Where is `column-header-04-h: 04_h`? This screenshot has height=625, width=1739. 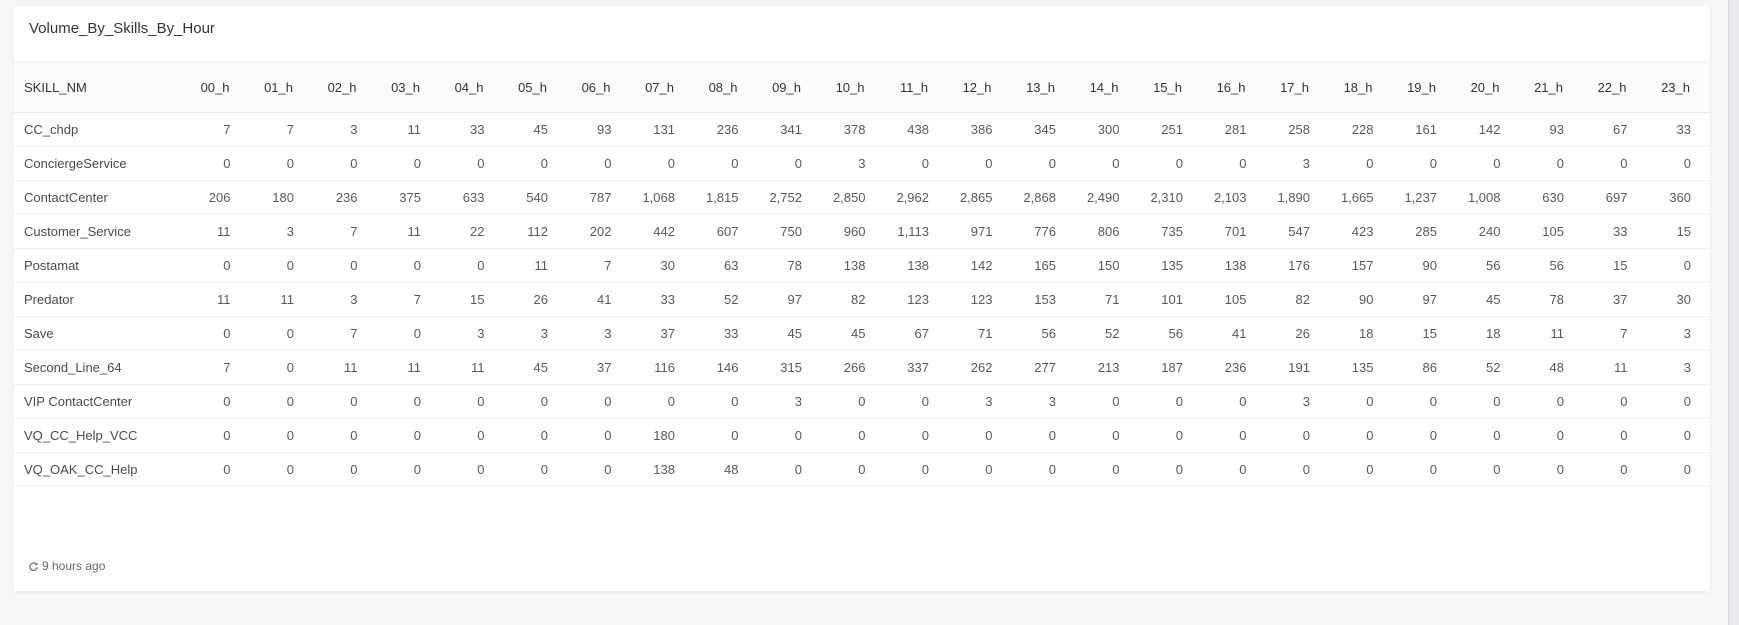 column-header-04-h: 04_h is located at coordinates (472, 88).